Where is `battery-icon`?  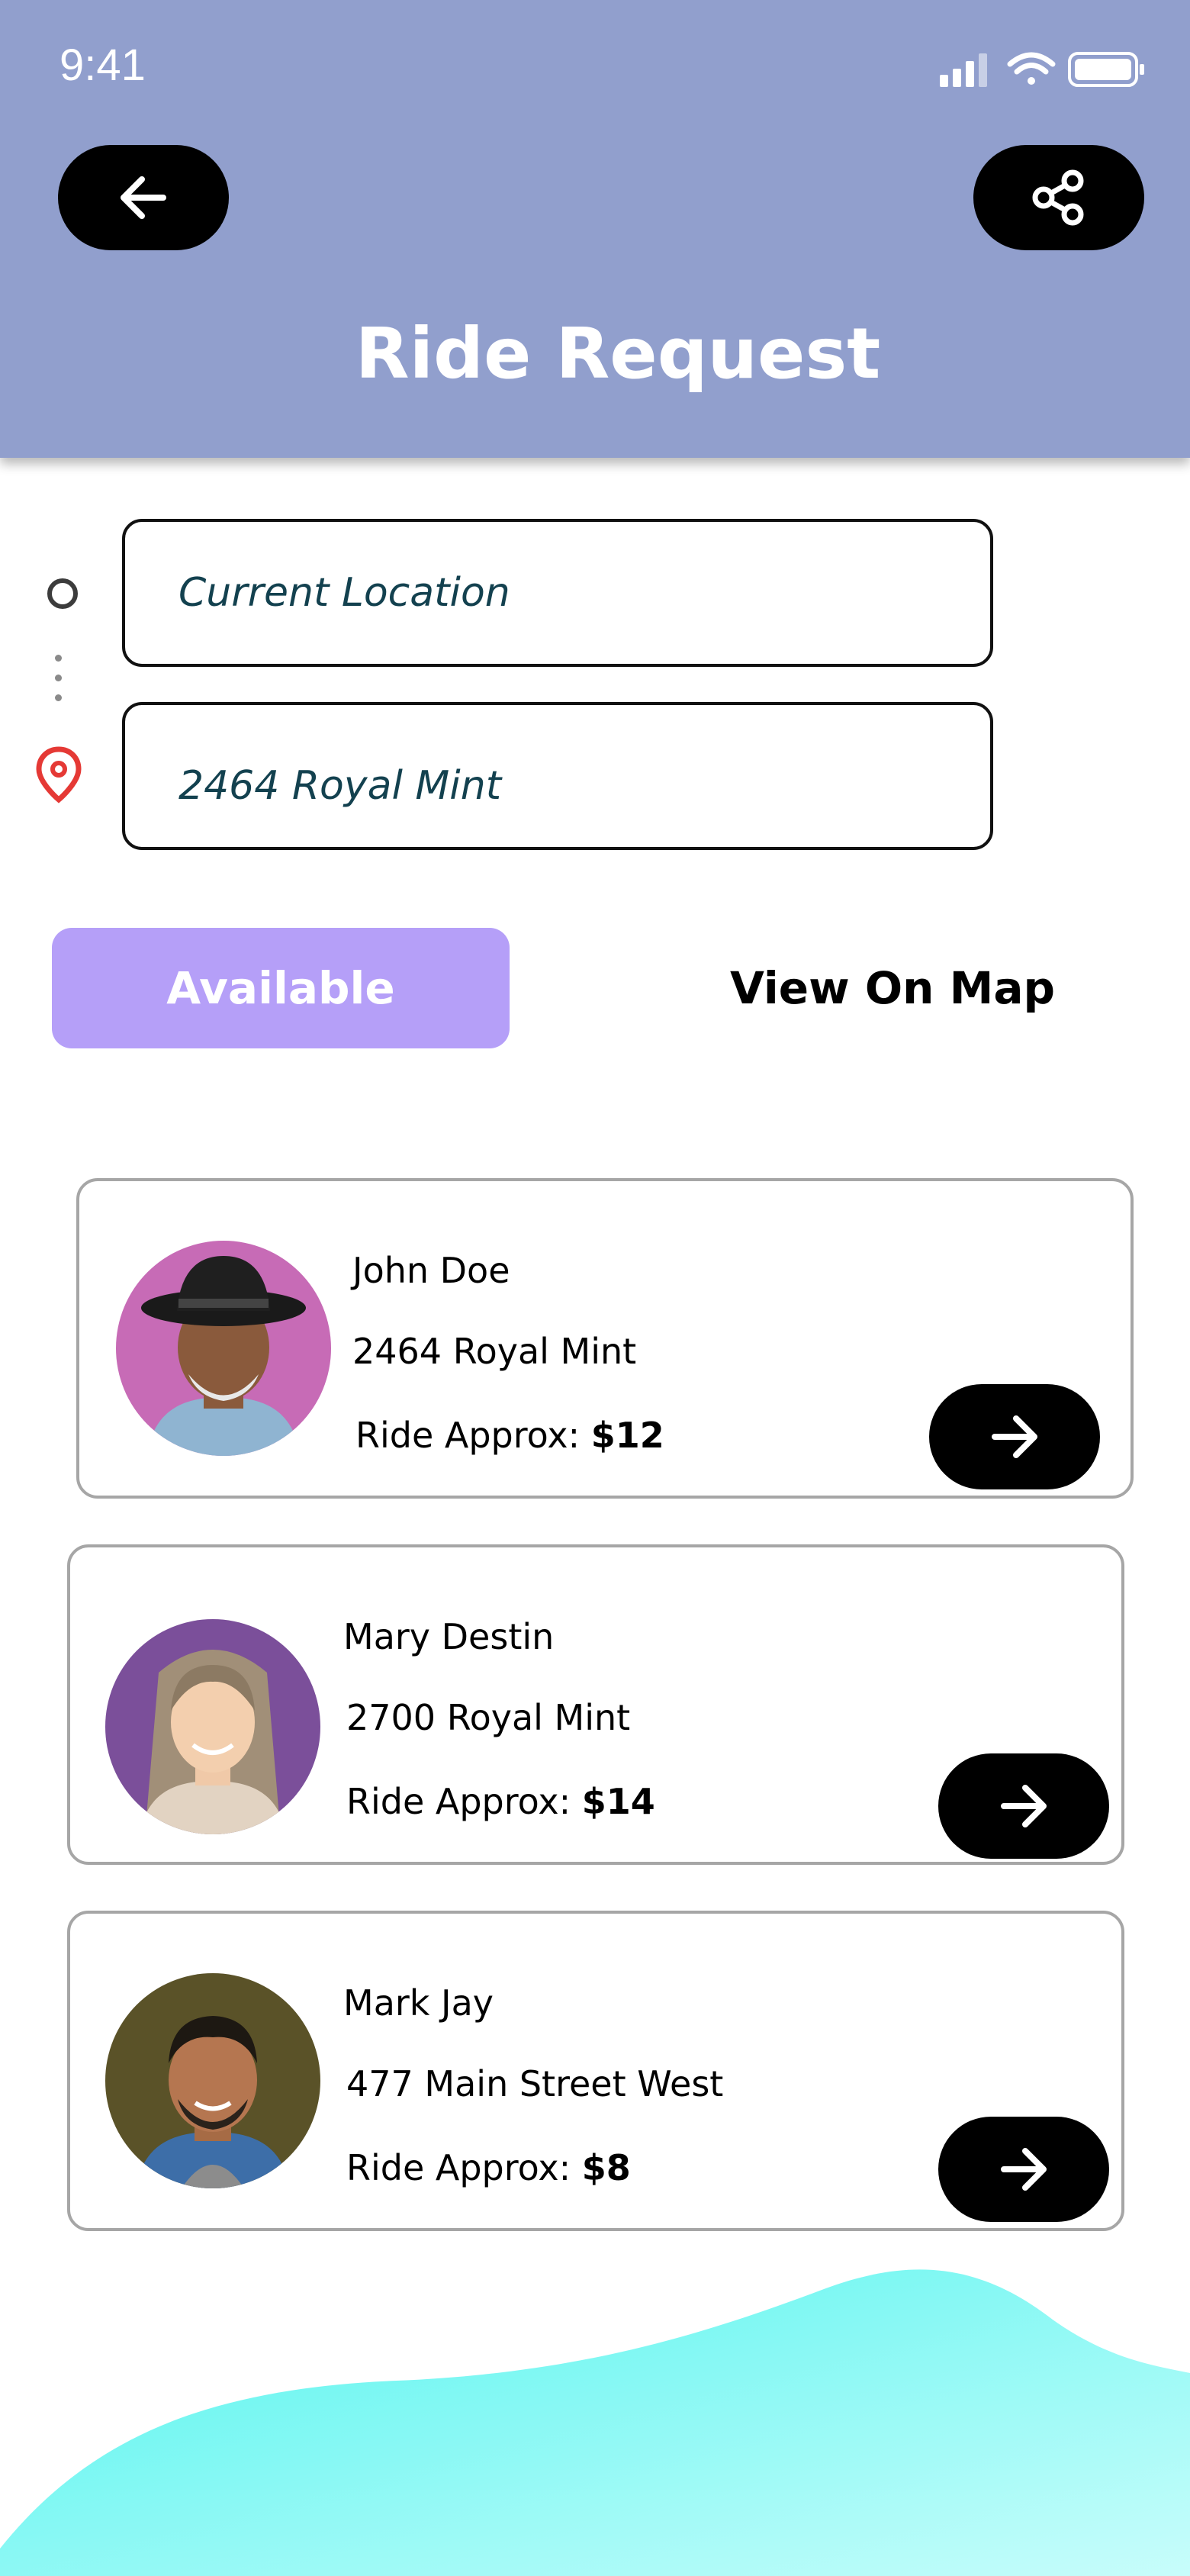 battery-icon is located at coordinates (1106, 69).